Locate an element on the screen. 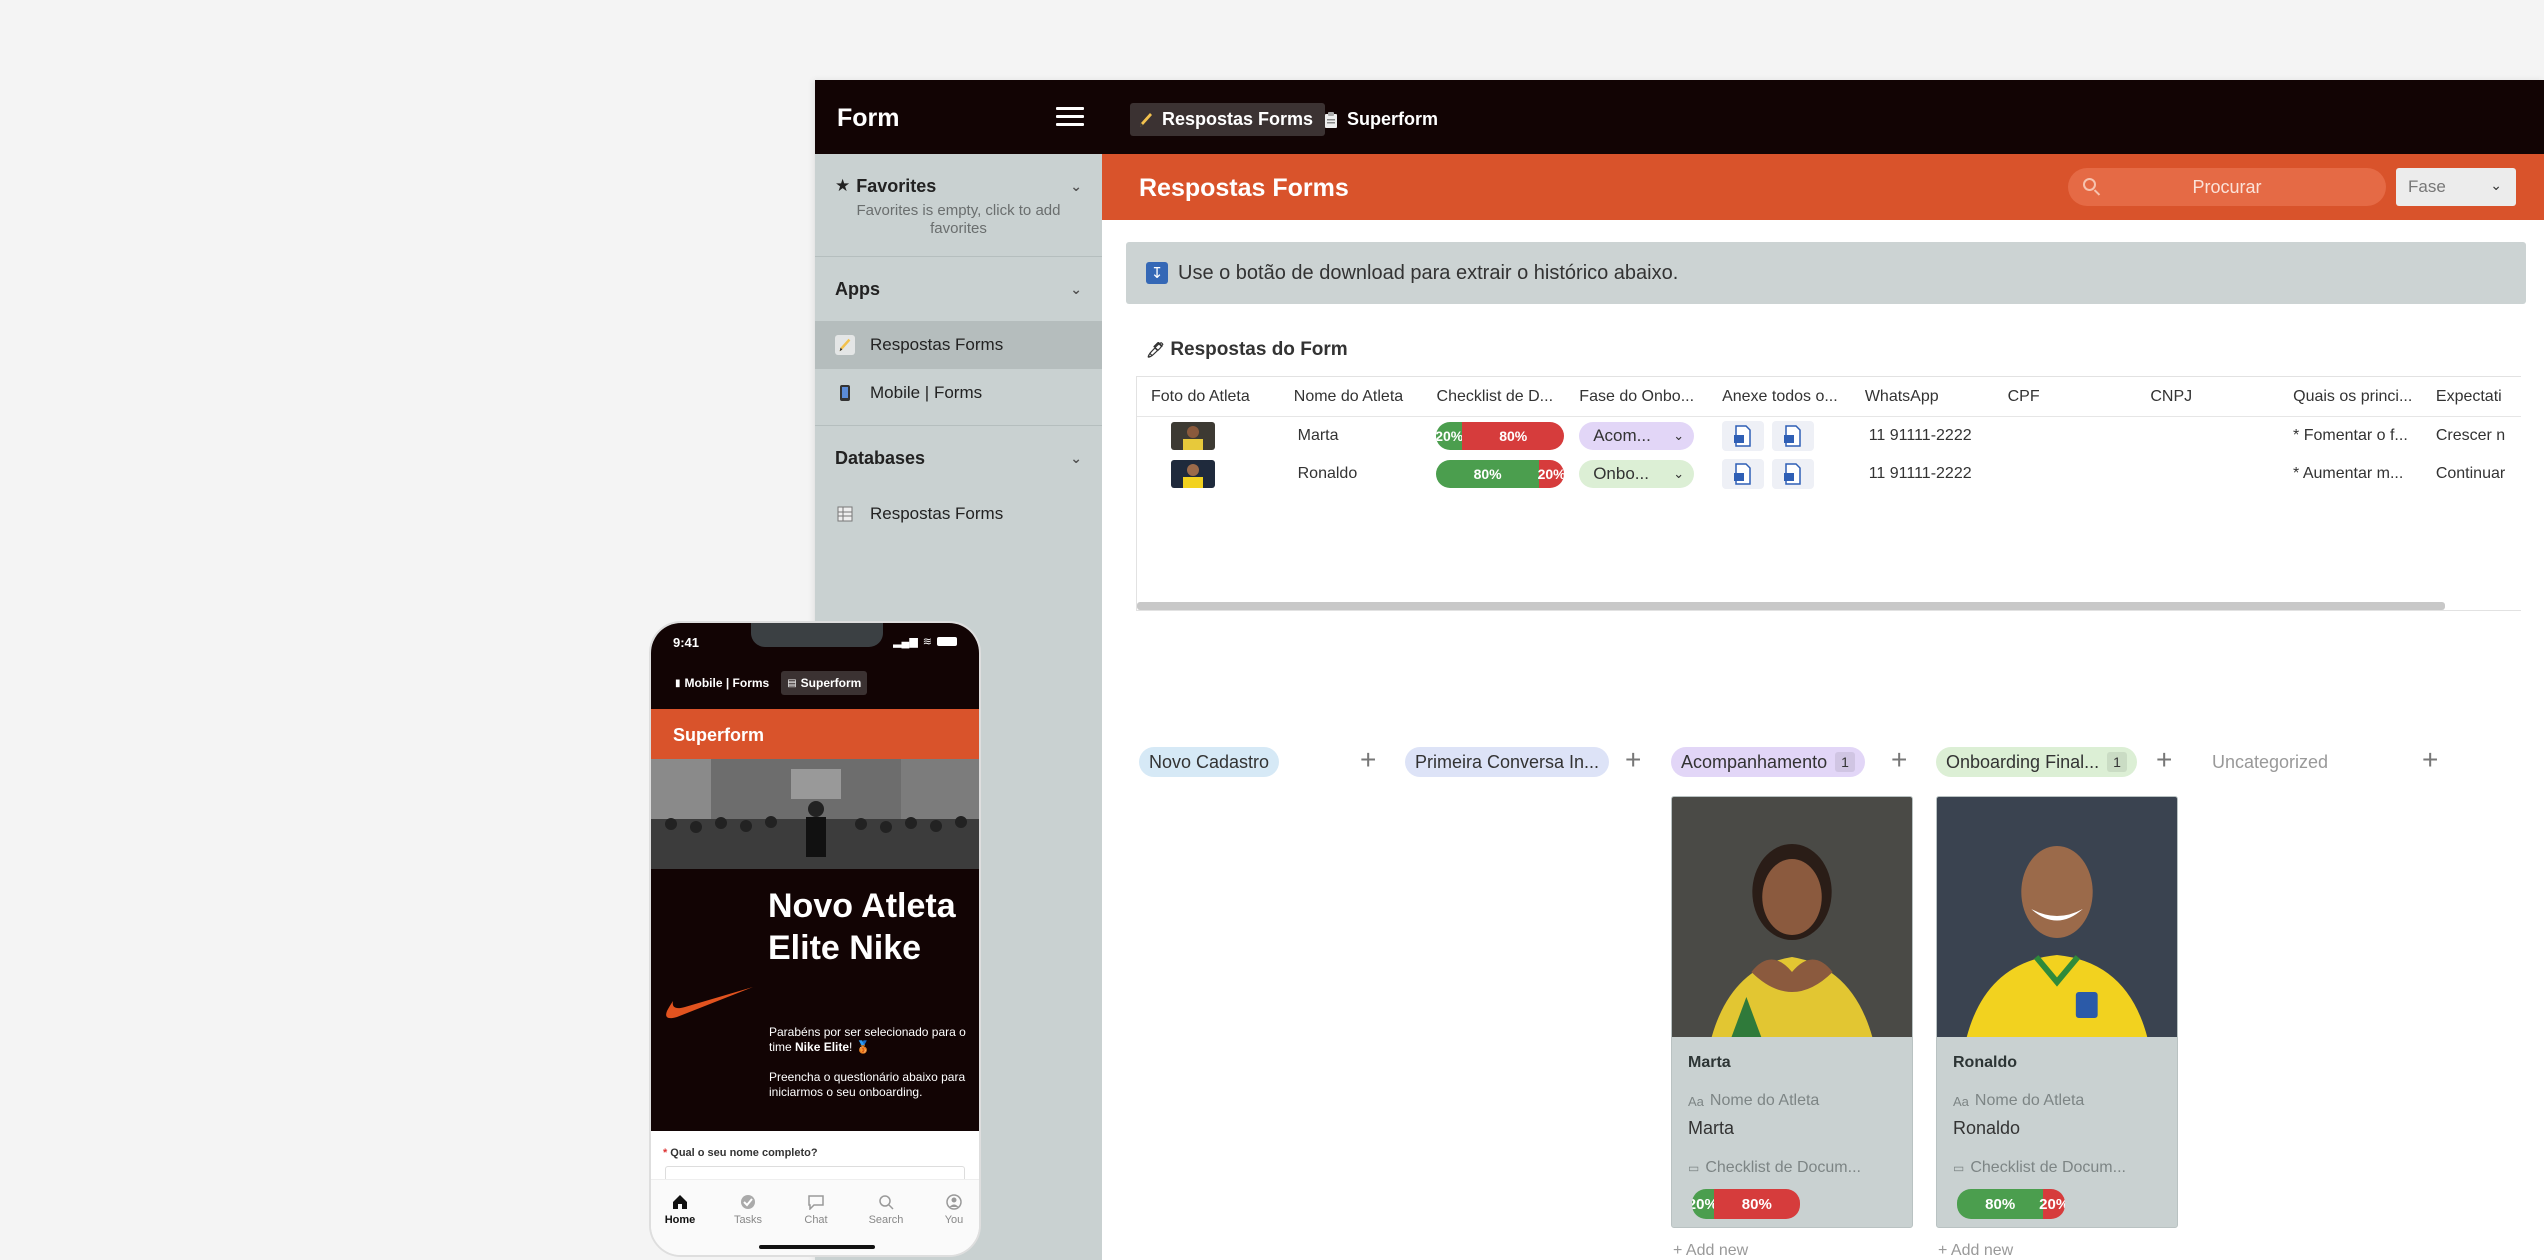  column-header: Nome do Atleta is located at coordinates (1351, 397).